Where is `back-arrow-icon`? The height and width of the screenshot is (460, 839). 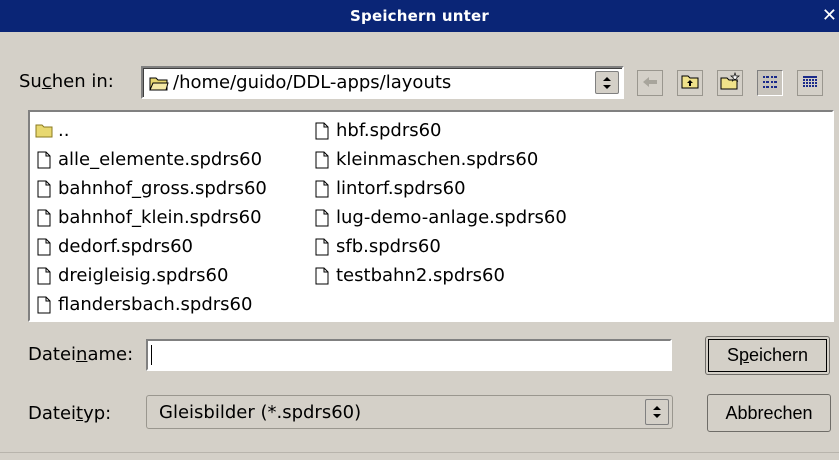
back-arrow-icon is located at coordinates (650, 83).